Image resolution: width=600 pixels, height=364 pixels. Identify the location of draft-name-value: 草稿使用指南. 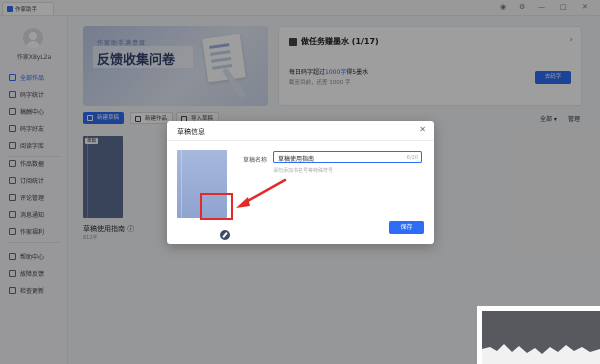
(296, 159).